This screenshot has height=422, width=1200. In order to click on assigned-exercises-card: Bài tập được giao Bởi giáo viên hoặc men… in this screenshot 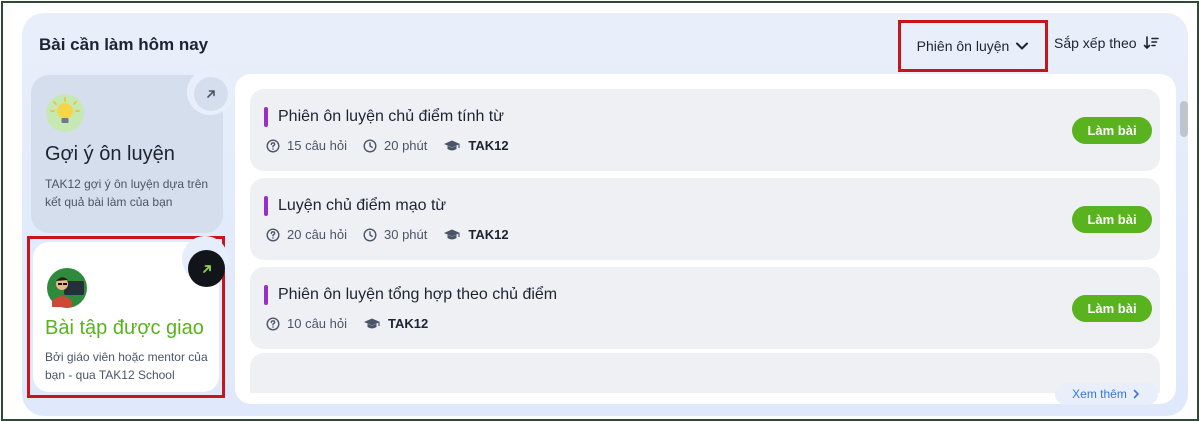, I will do `click(127, 317)`.